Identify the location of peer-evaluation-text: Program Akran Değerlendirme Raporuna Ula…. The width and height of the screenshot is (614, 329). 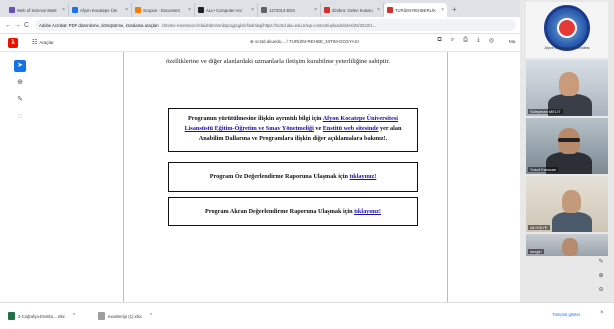
(280, 211).